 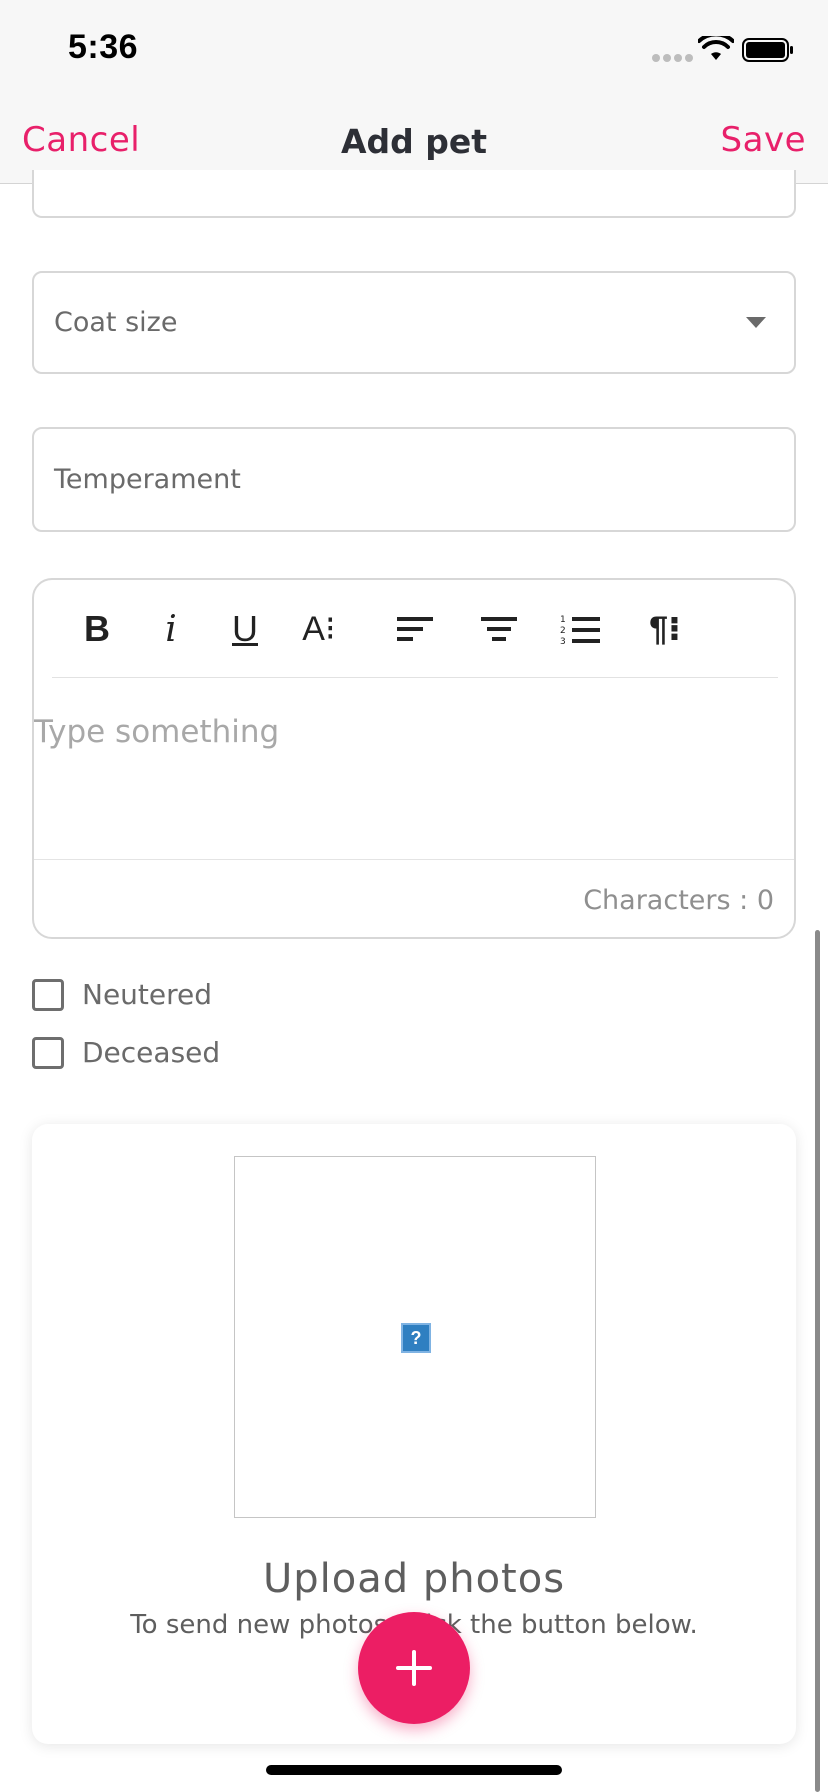 I want to click on scrollbar, so click(x=817, y=1361).